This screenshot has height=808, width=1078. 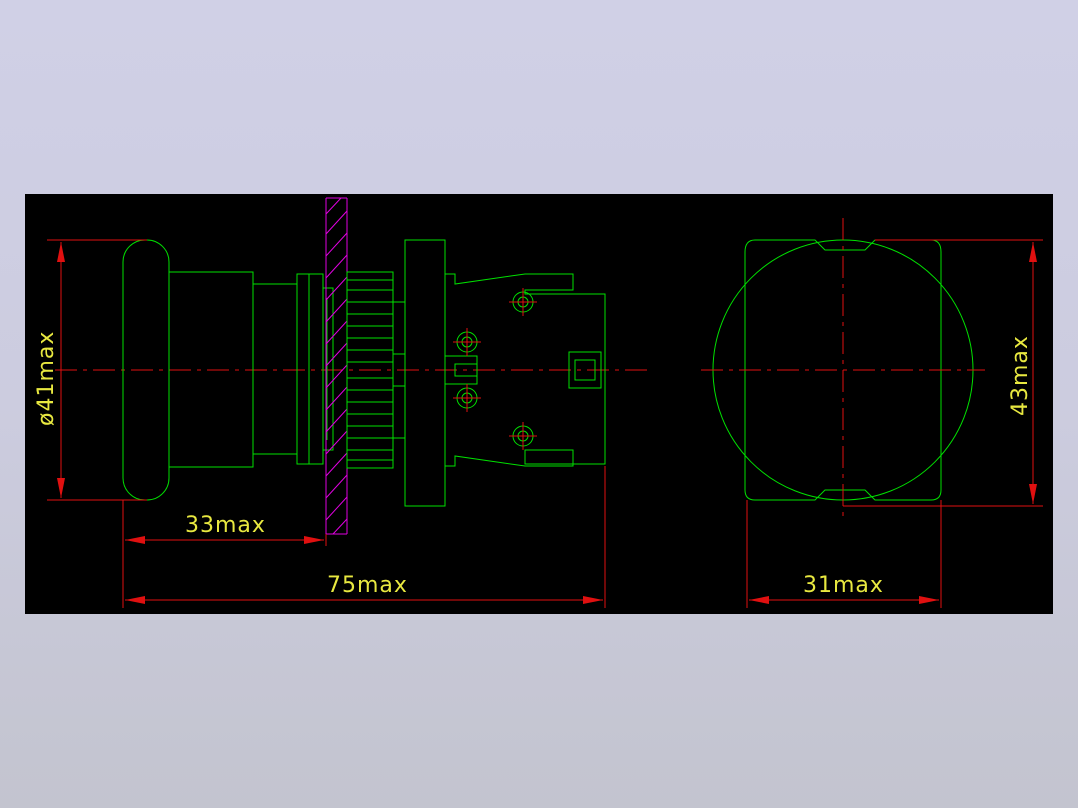 I want to click on dim-height: 43max, so click(x=943, y=373).